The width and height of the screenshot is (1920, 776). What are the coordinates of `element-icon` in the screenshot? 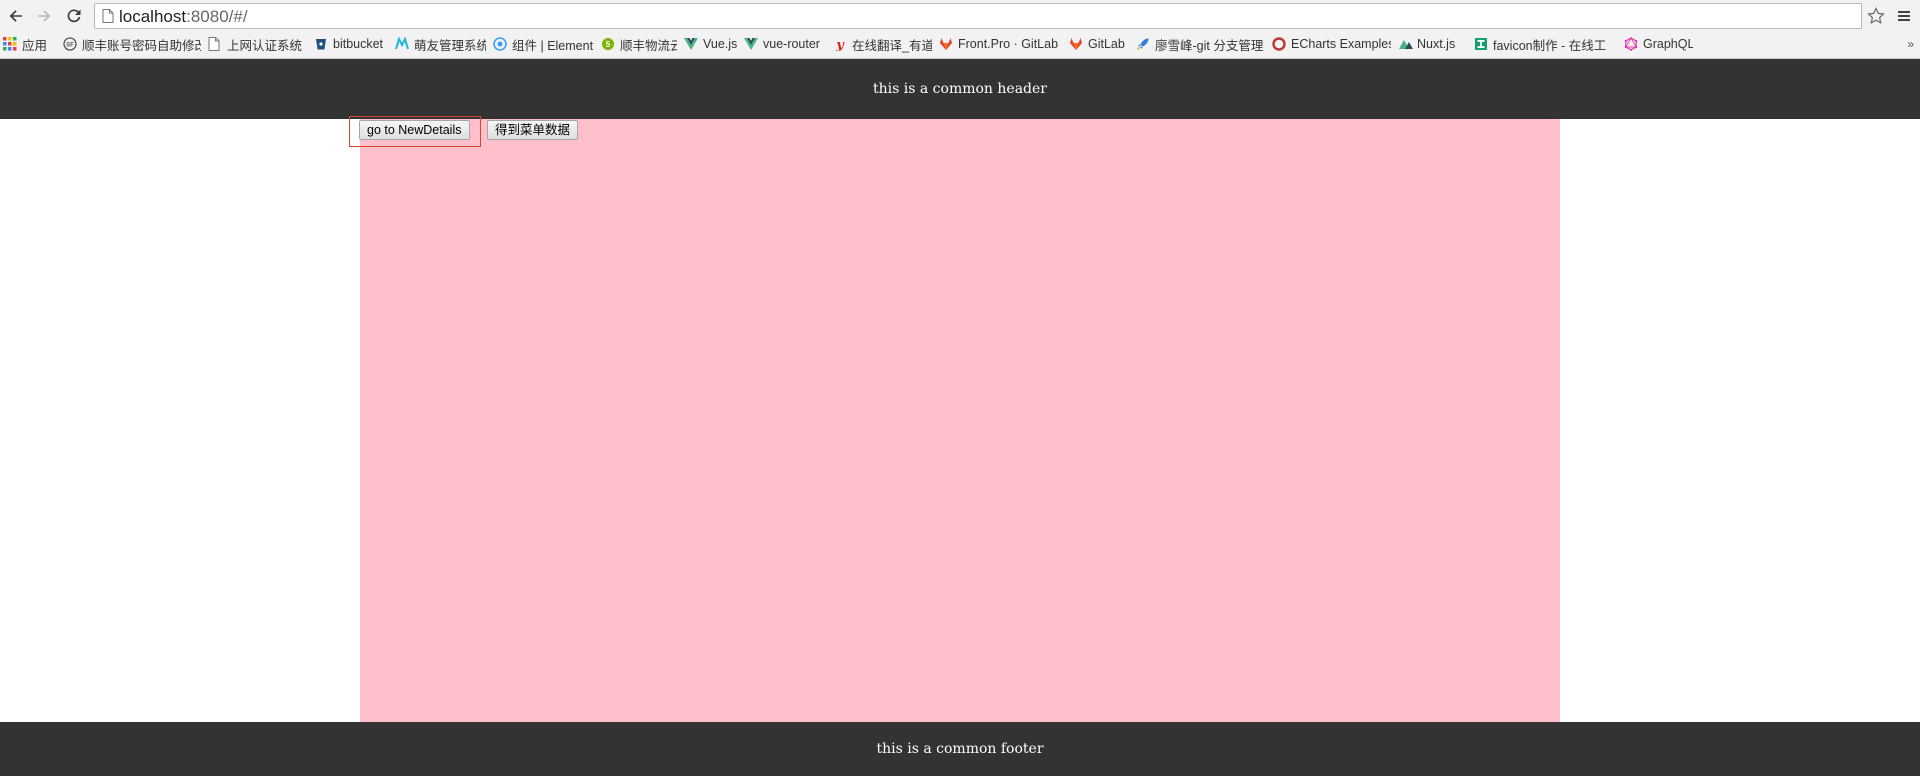 It's located at (500, 44).